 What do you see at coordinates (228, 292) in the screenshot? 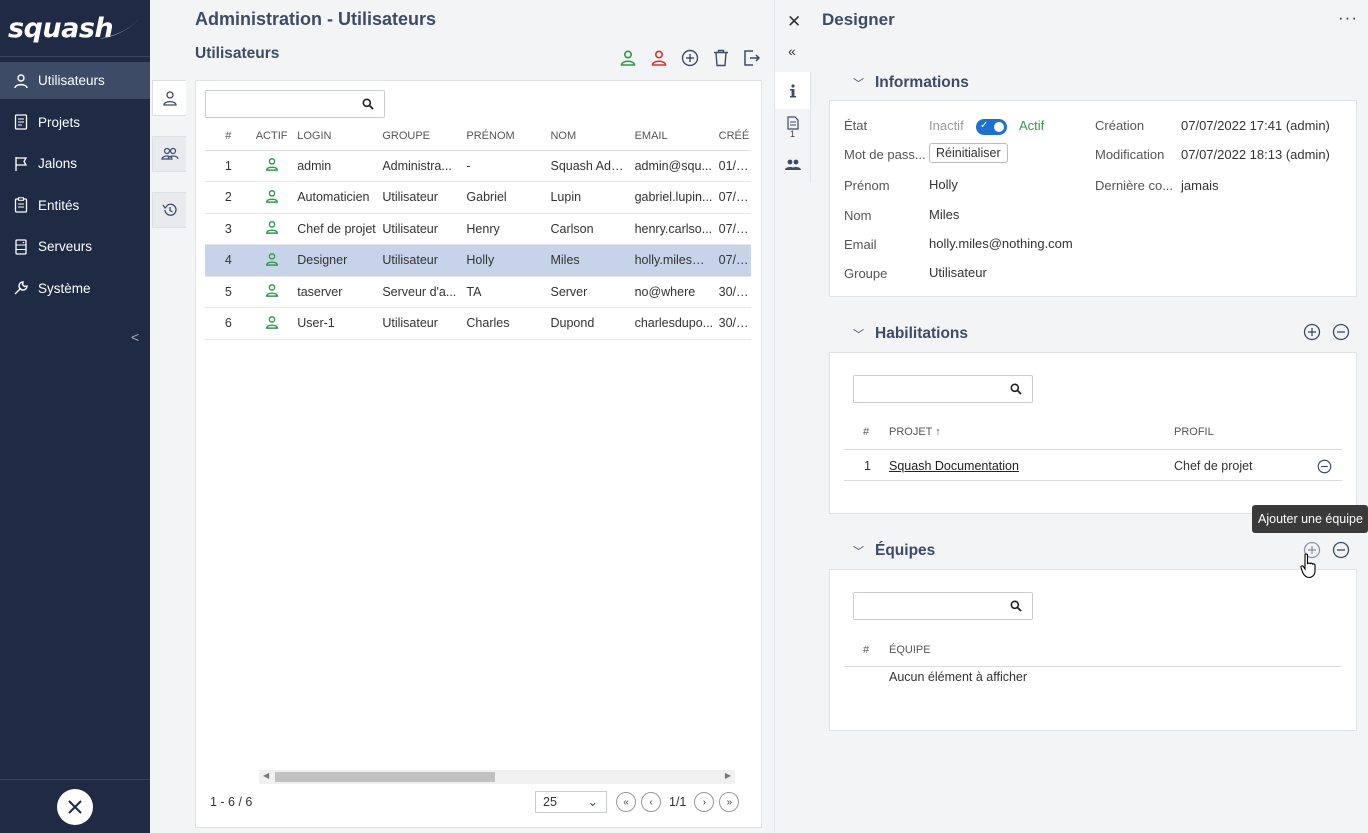
I see `cell-num: 5` at bounding box center [228, 292].